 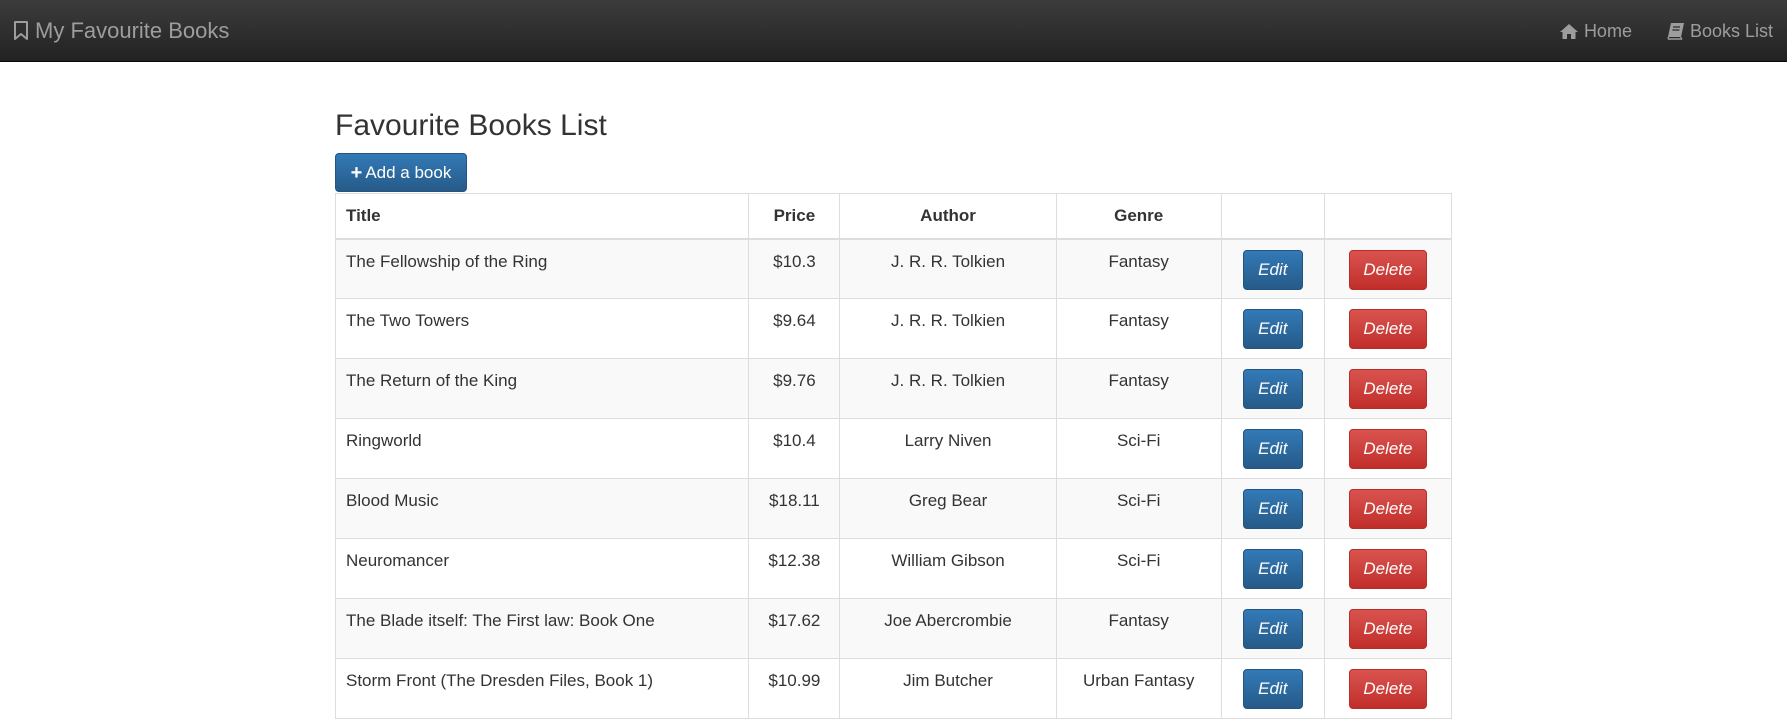 What do you see at coordinates (794, 568) in the screenshot?
I see `cell-price: $12.38` at bounding box center [794, 568].